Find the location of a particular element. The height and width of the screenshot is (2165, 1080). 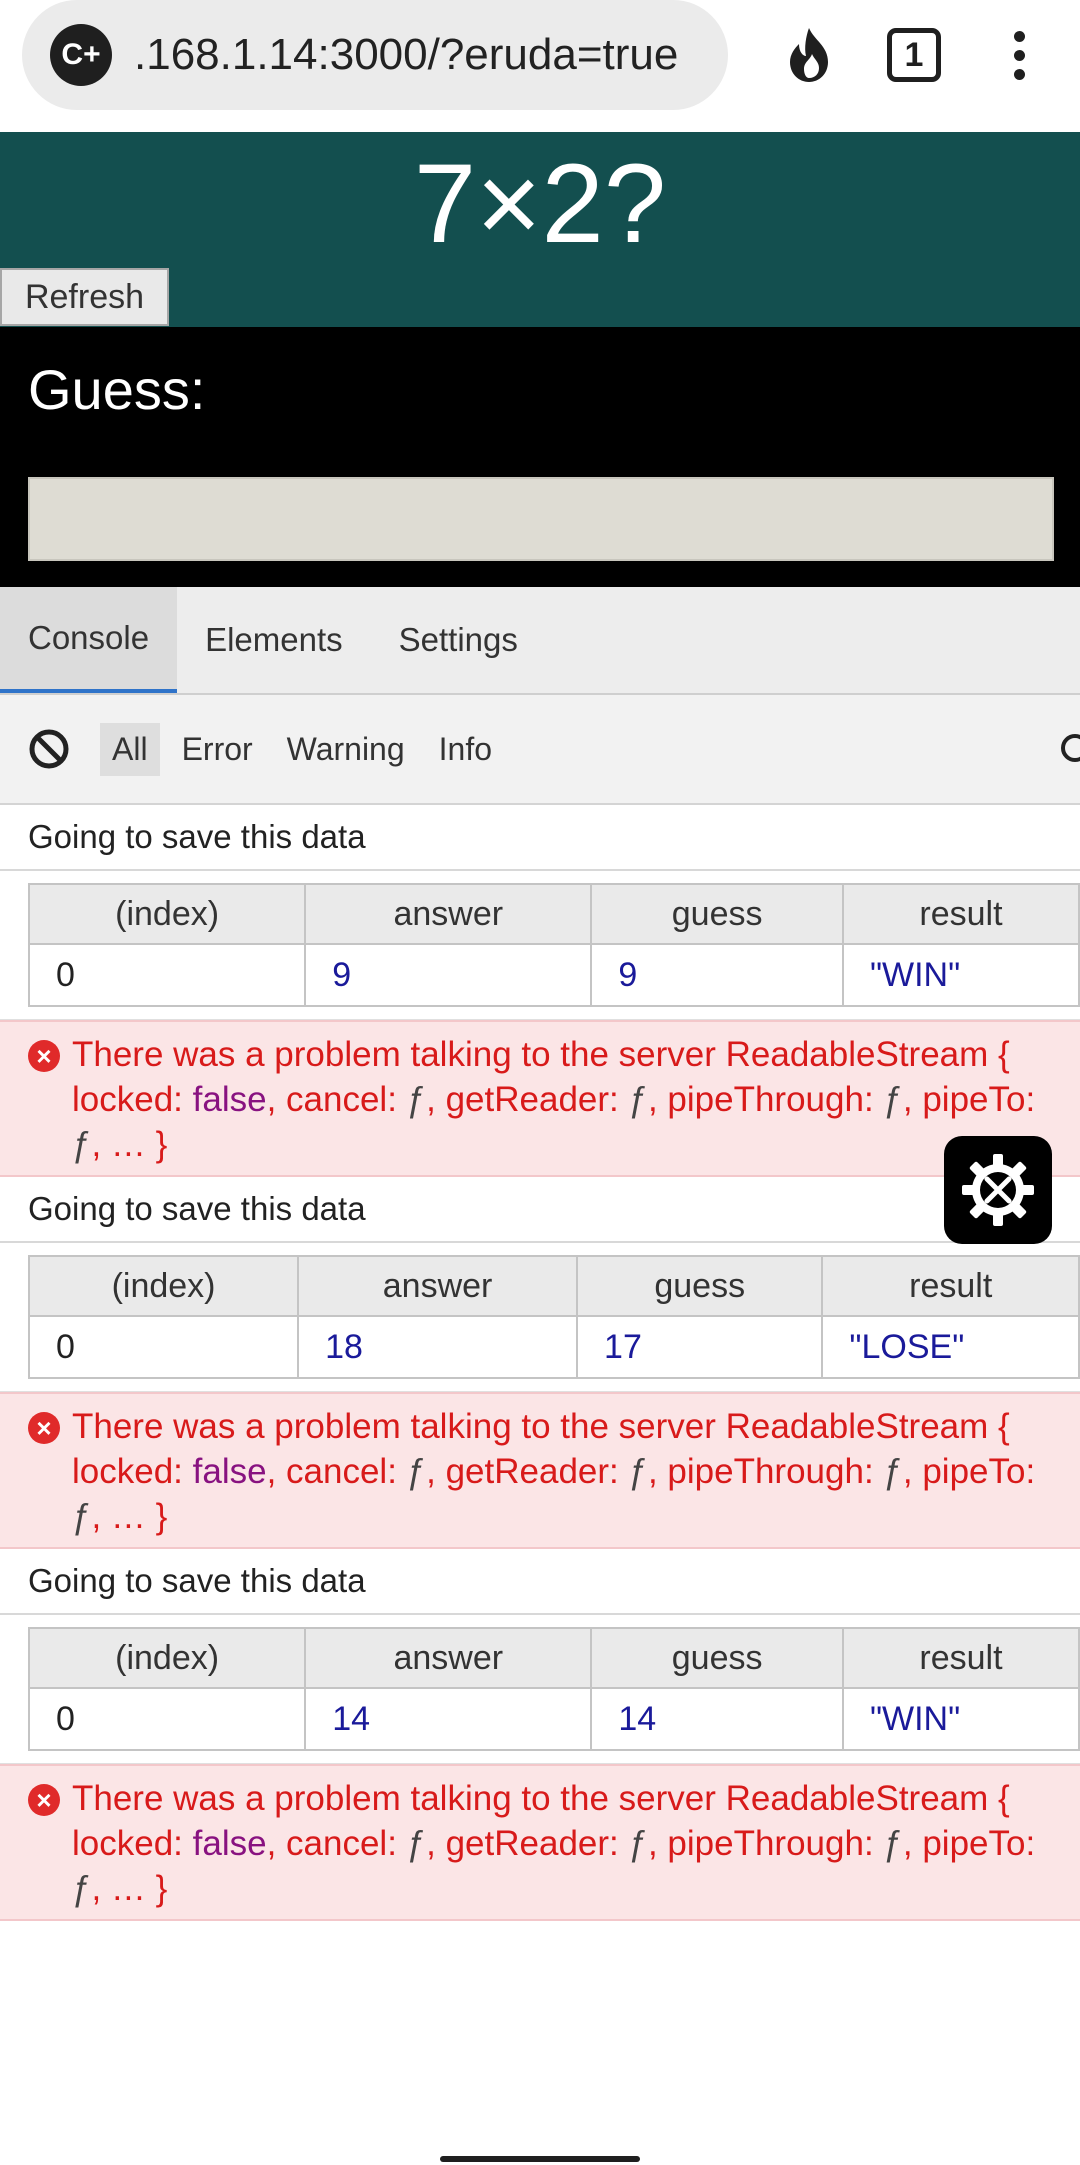

address-bar: C+ .168.1.14:3000/?eruda=true is located at coordinates (375, 55).